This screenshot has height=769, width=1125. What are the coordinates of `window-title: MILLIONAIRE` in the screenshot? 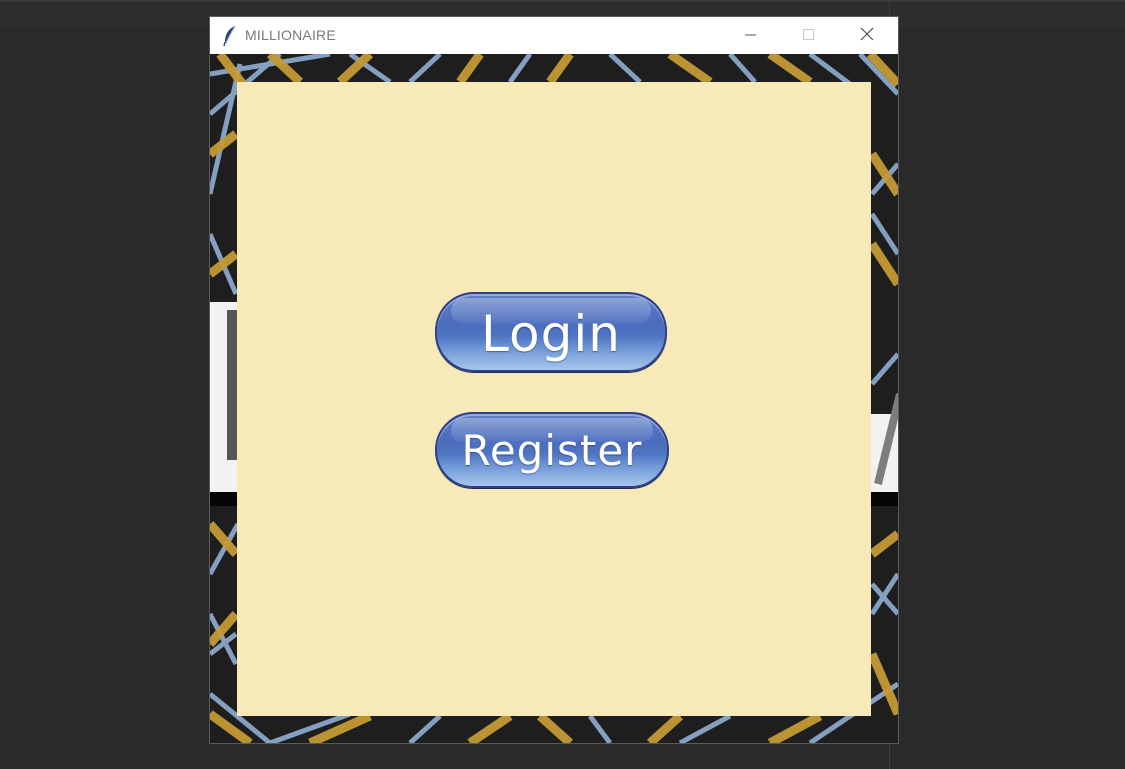 It's located at (290, 35).